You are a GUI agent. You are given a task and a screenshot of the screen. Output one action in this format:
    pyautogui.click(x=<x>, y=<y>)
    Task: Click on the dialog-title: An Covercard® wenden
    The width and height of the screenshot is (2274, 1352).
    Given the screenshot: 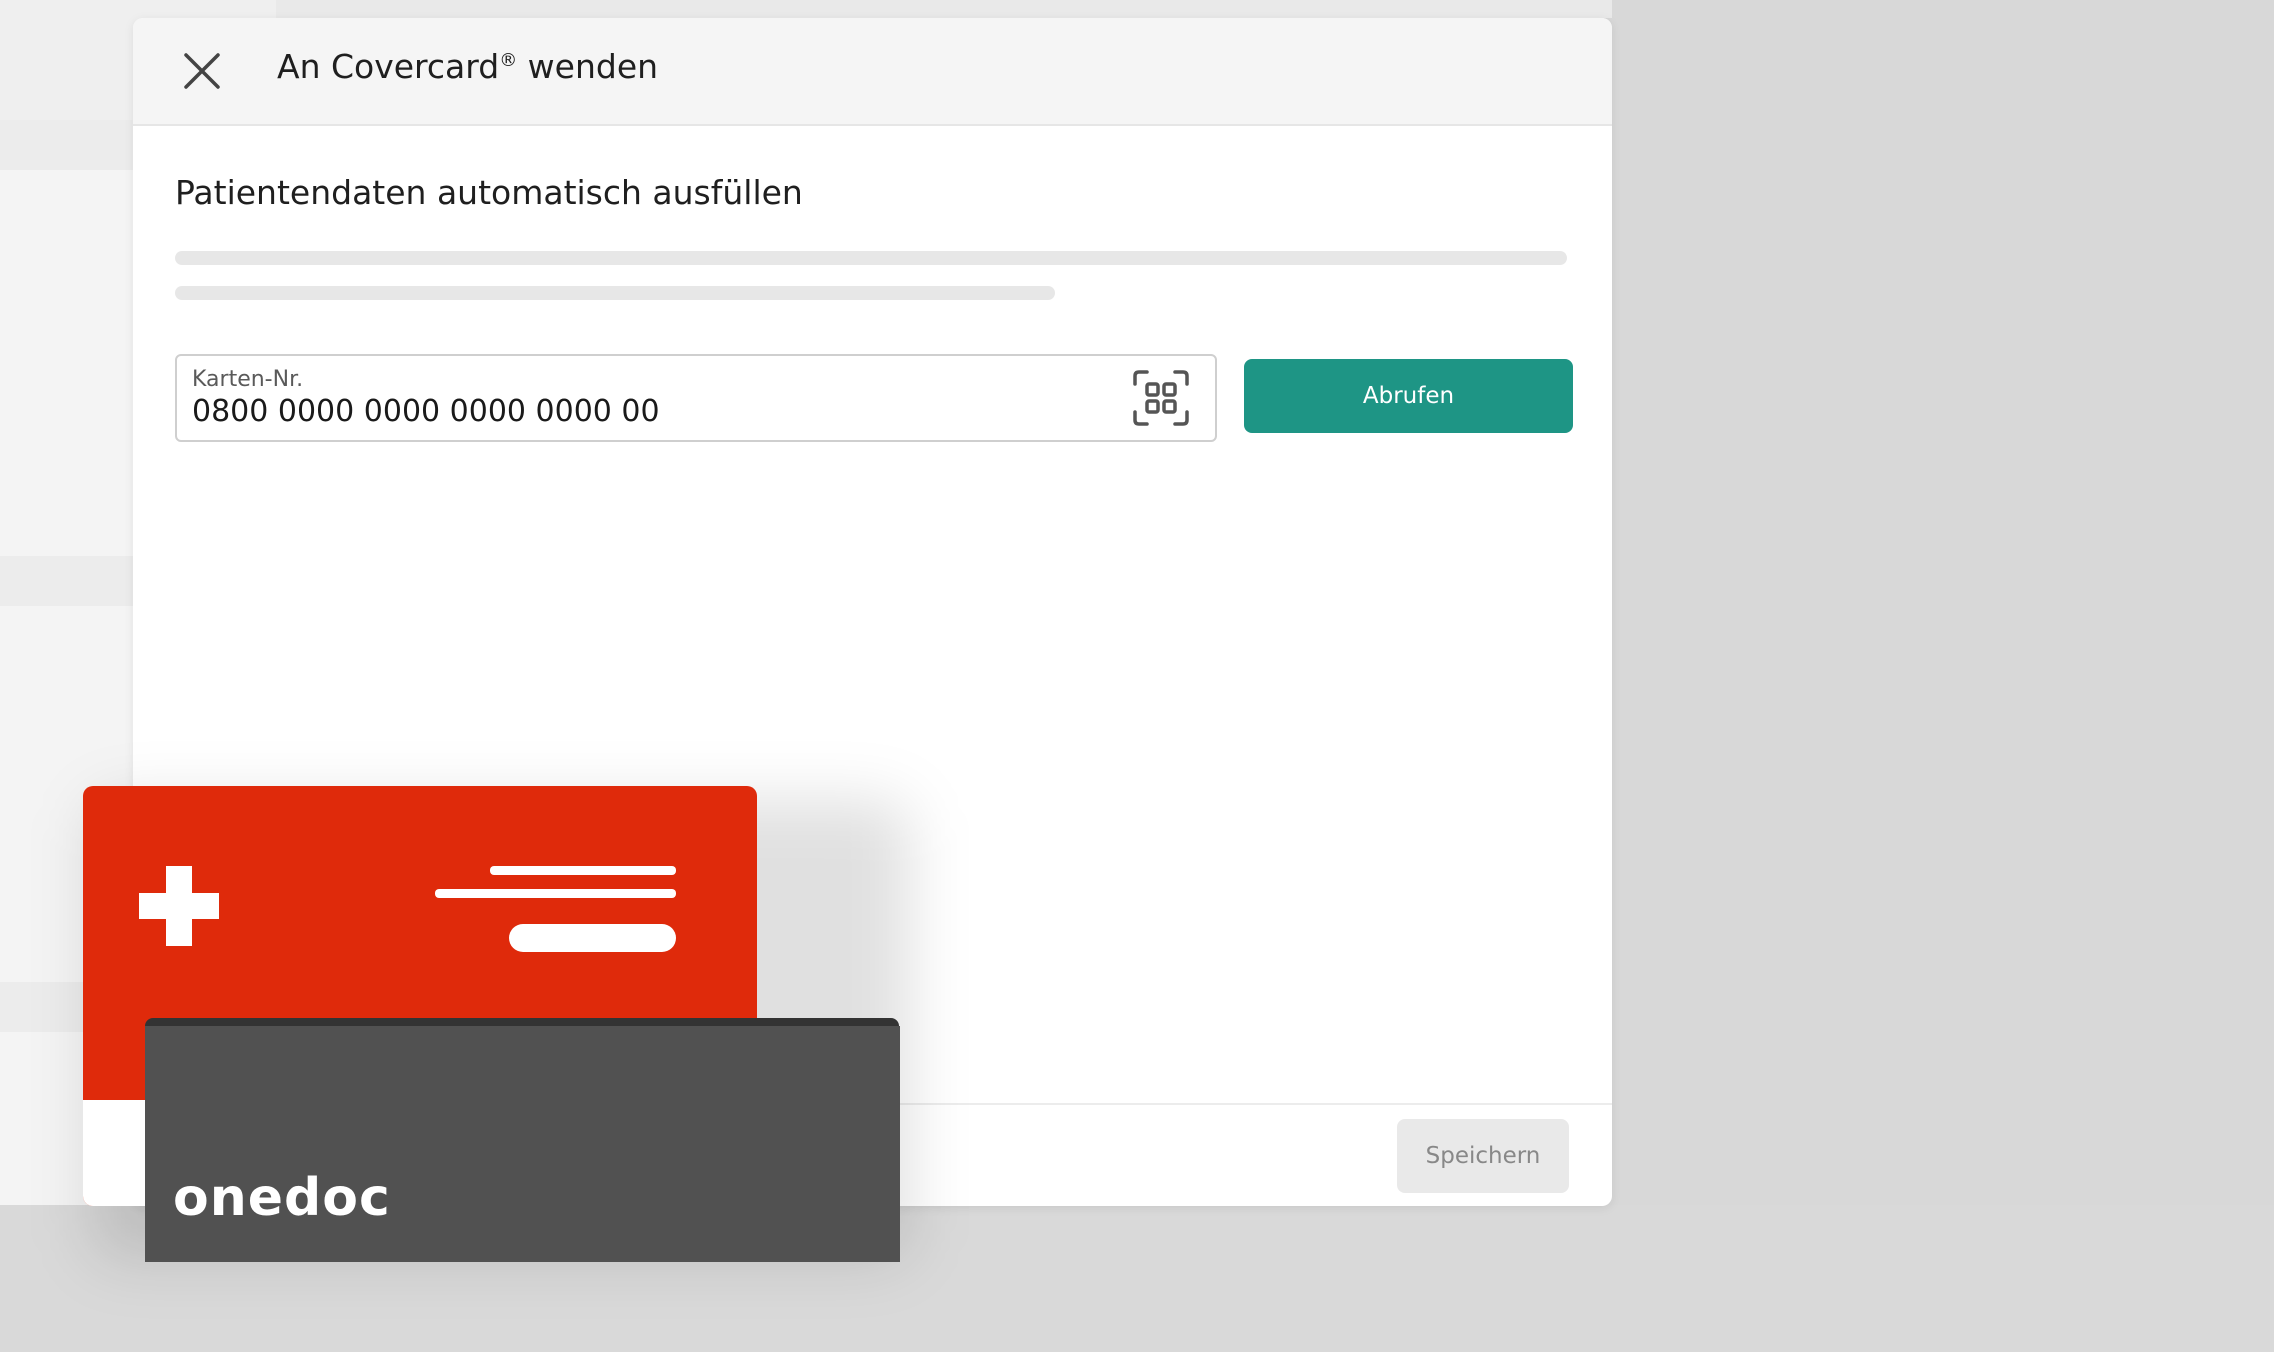 What is the action you would take?
    pyautogui.click(x=467, y=66)
    